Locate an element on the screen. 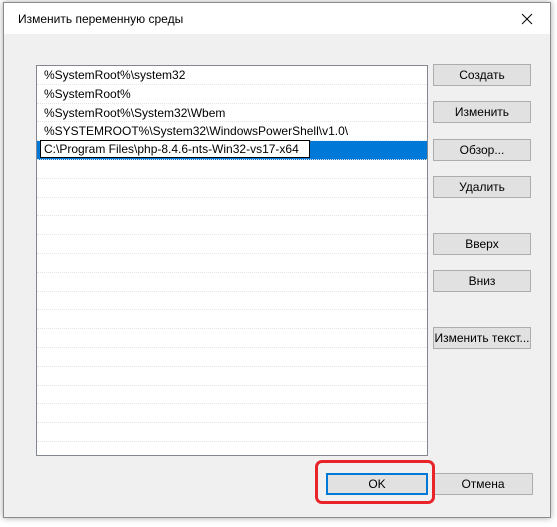  ok-button-highlight is located at coordinates (375, 482).